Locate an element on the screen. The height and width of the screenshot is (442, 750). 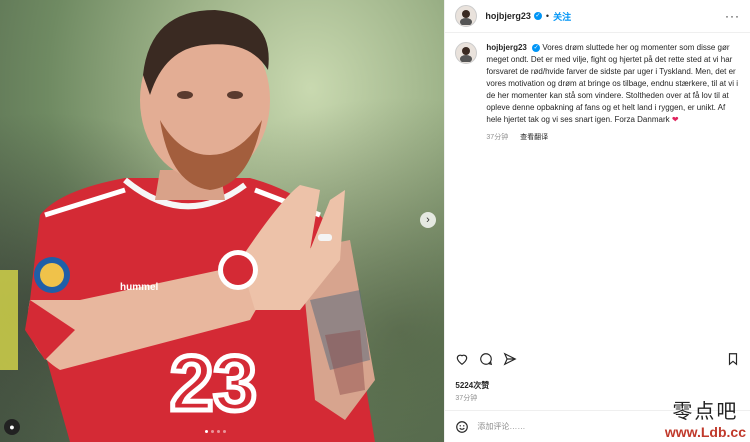
like-icon is located at coordinates (462, 359).